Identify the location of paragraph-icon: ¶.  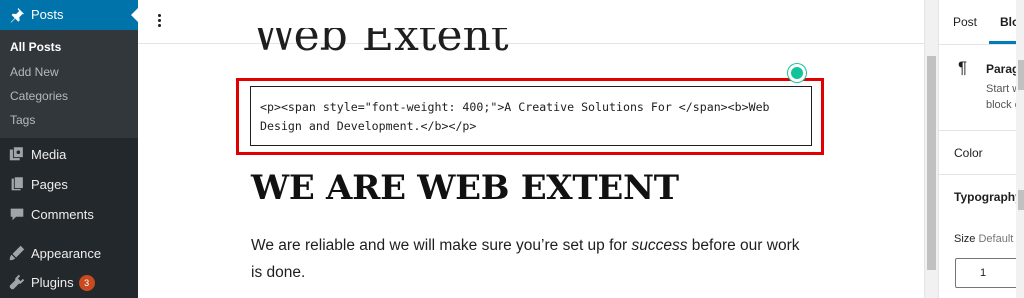
(963, 67).